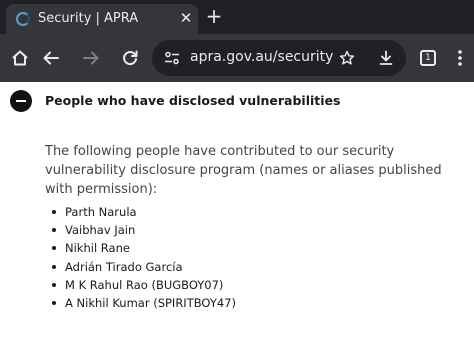 Image resolution: width=474 pixels, height=345 pixels. What do you see at coordinates (91, 58) in the screenshot?
I see `forward-icon` at bounding box center [91, 58].